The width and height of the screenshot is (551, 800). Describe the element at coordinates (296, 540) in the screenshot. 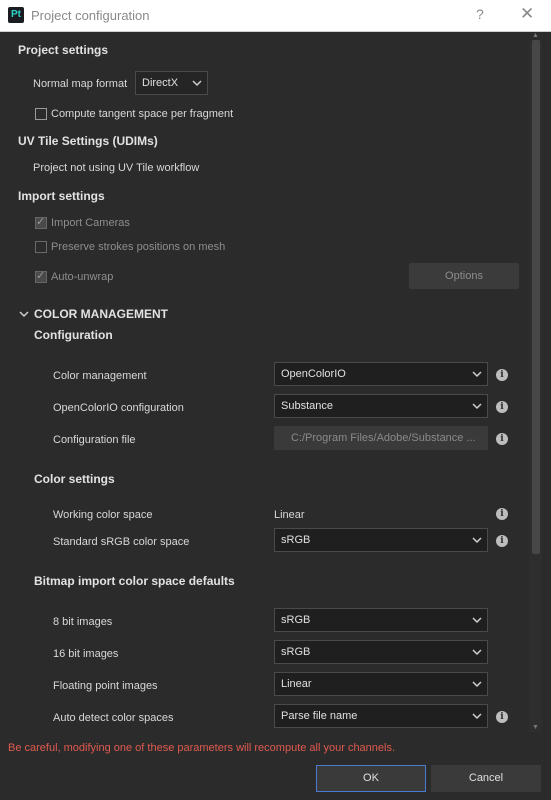

I see `standard-srgb-value: sRGB` at that location.